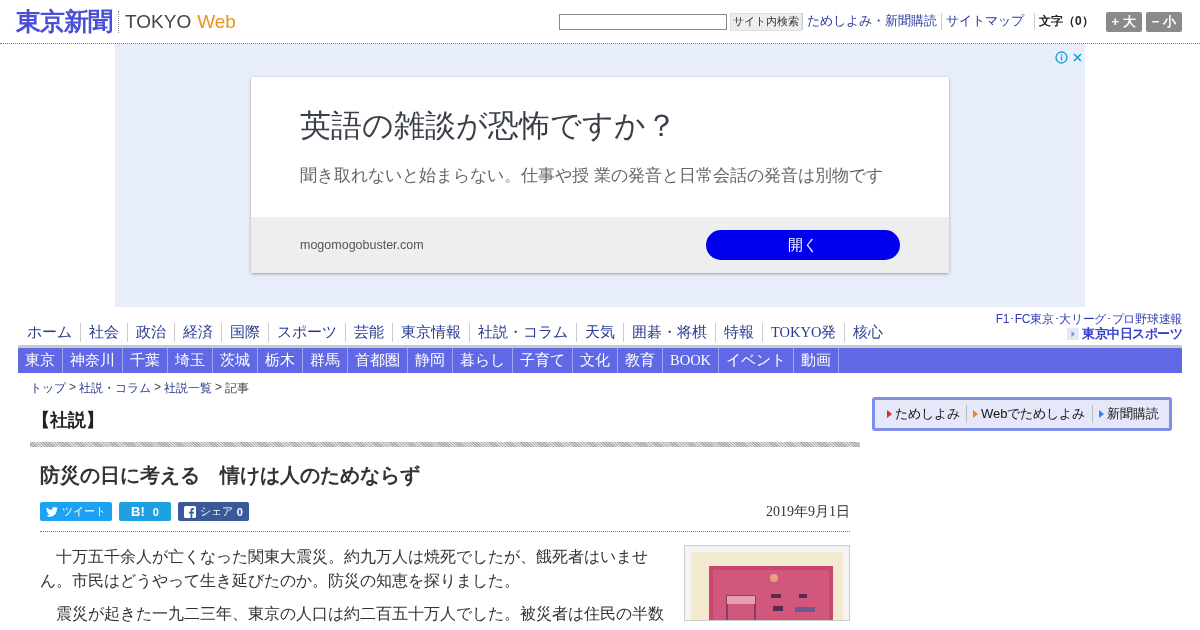  What do you see at coordinates (738, 332) in the screenshot?
I see `nav-link: 特報` at bounding box center [738, 332].